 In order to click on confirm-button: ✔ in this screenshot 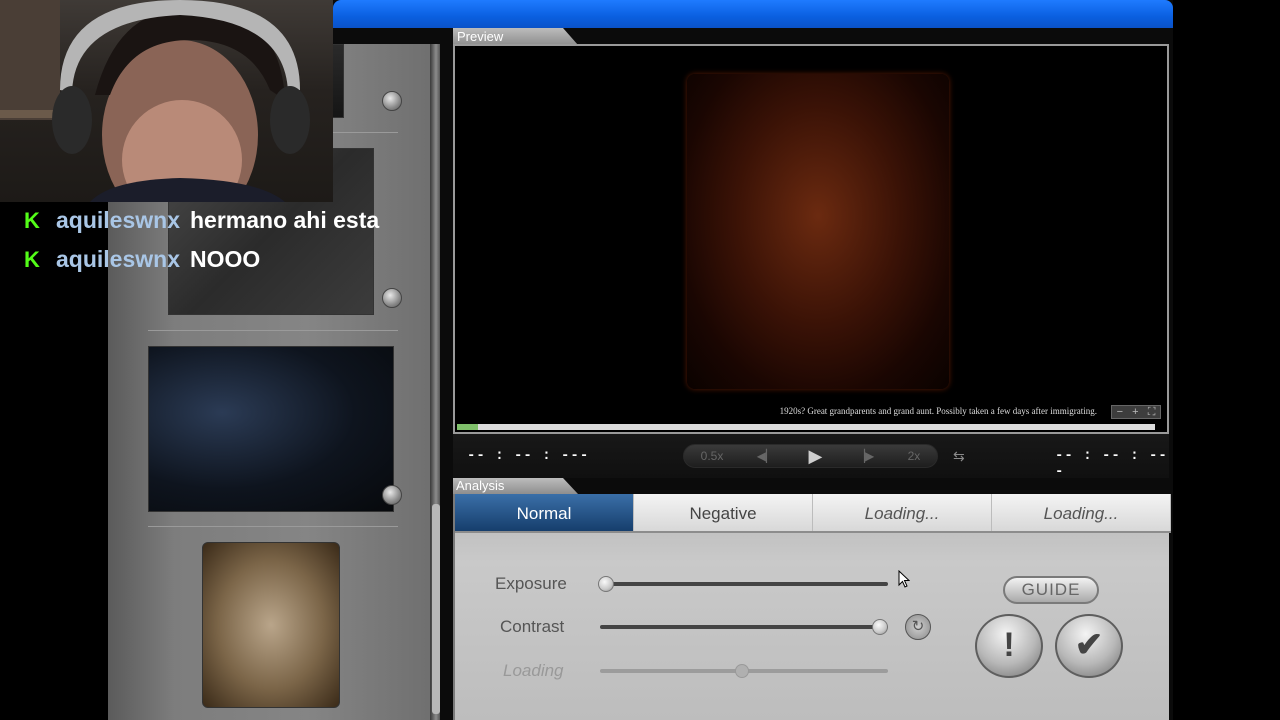, I will do `click(1089, 646)`.